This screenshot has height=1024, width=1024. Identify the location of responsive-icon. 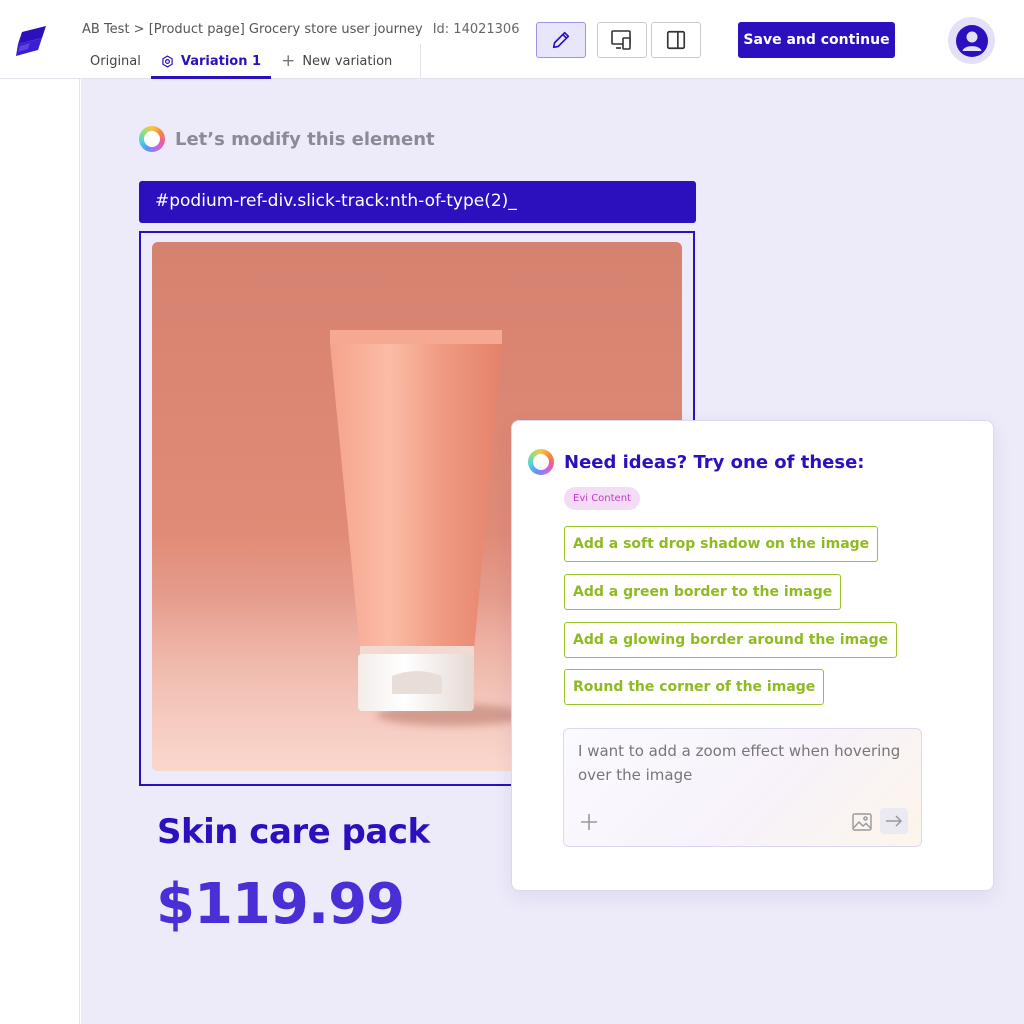
(621, 40).